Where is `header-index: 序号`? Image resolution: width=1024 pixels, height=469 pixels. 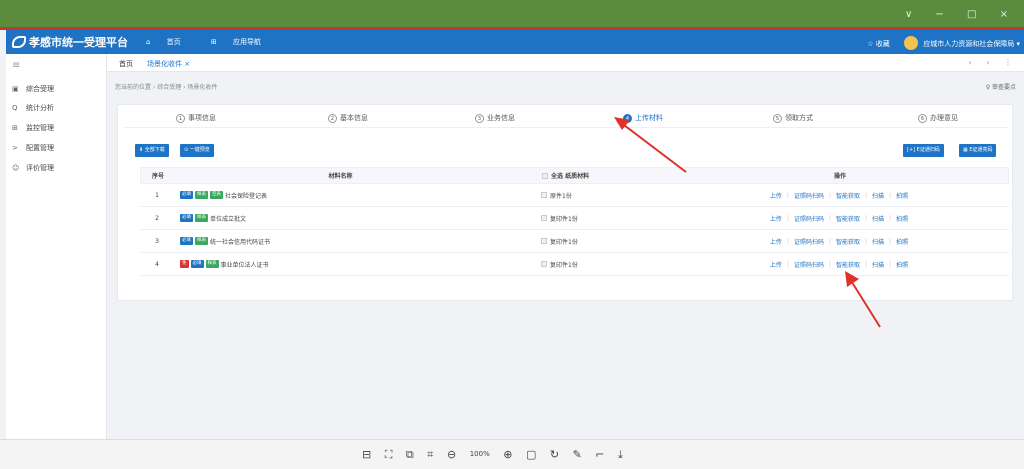
header-index: 序号 is located at coordinates (157, 176).